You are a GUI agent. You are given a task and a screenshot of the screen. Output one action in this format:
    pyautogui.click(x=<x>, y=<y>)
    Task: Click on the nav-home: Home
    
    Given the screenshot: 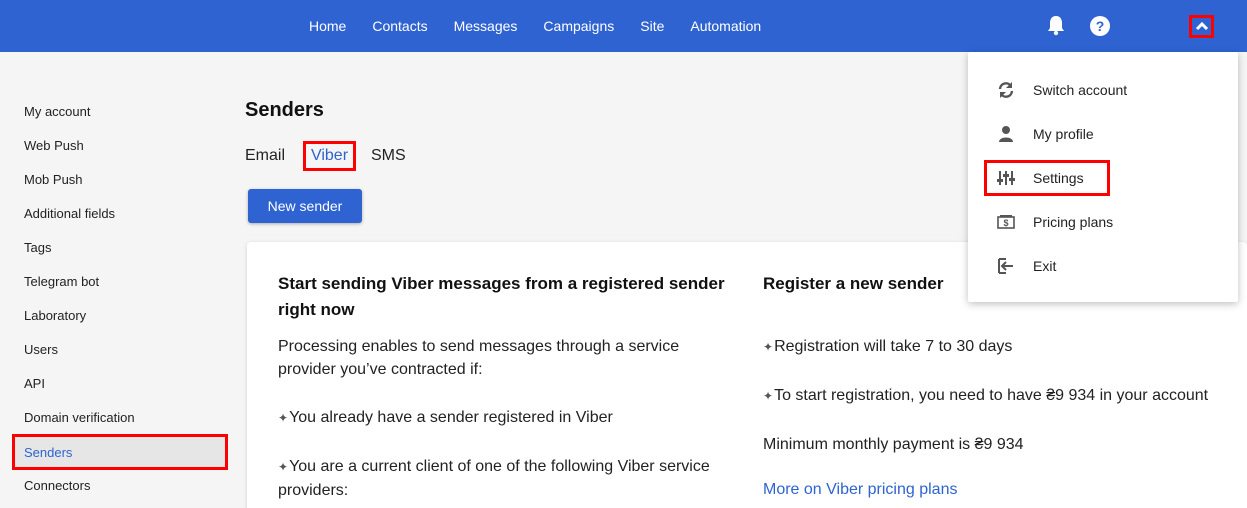 What is the action you would take?
    pyautogui.click(x=327, y=26)
    